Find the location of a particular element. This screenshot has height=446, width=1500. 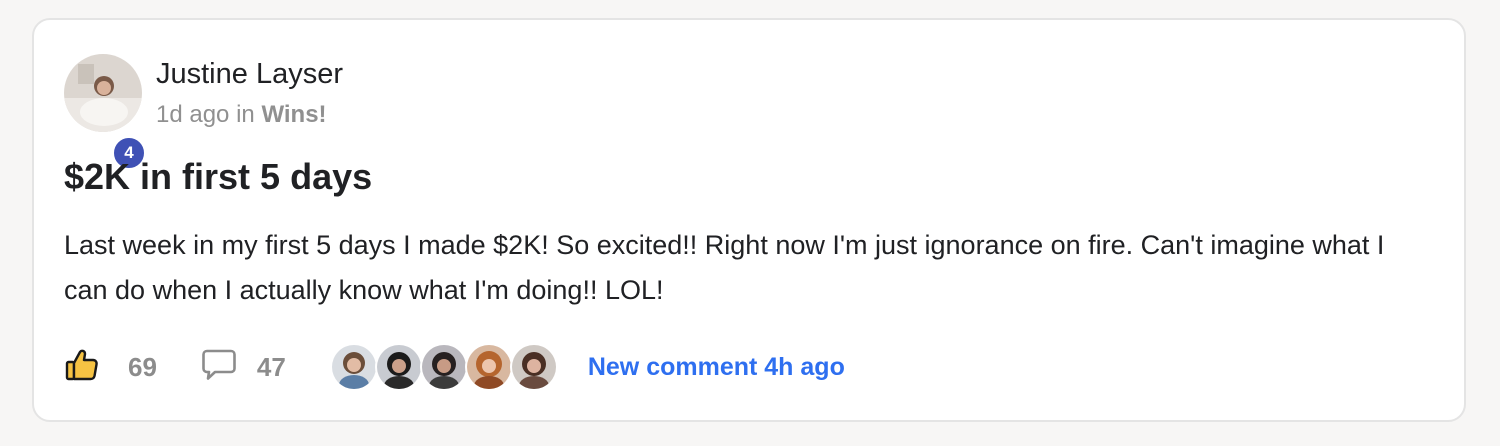

like-count: 69 is located at coordinates (142, 366).